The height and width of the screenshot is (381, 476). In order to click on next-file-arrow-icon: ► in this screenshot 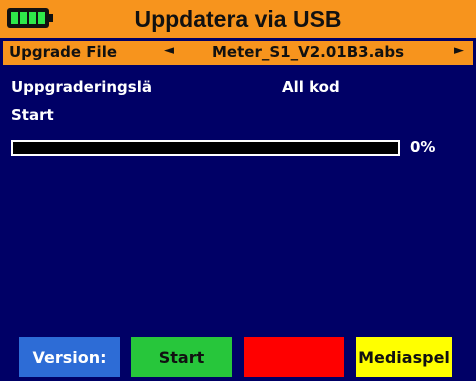, I will do `click(459, 50)`.